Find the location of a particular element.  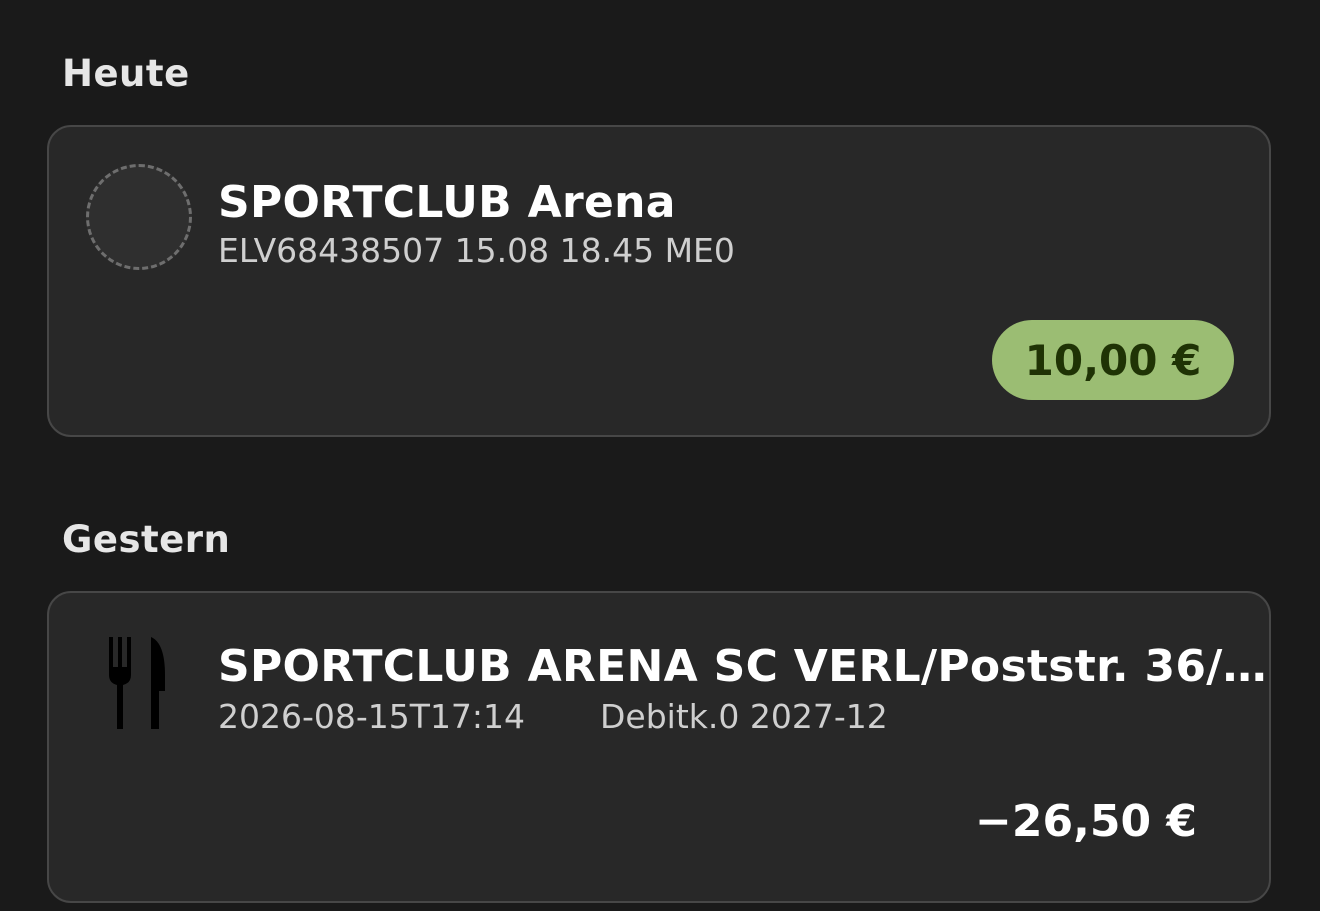

section-heading-yesterday: Gestern is located at coordinates (146, 539).